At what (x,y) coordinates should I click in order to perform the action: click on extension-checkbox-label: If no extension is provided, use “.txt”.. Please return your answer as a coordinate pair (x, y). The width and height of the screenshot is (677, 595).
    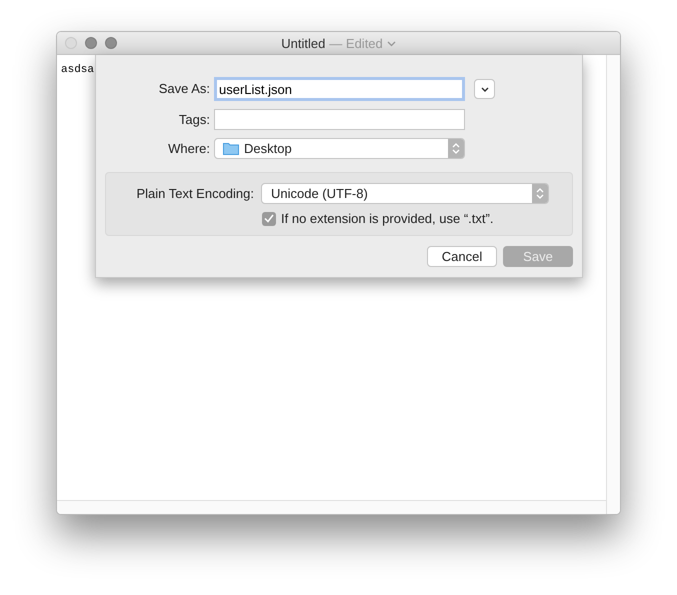
    Looking at the image, I should click on (387, 219).